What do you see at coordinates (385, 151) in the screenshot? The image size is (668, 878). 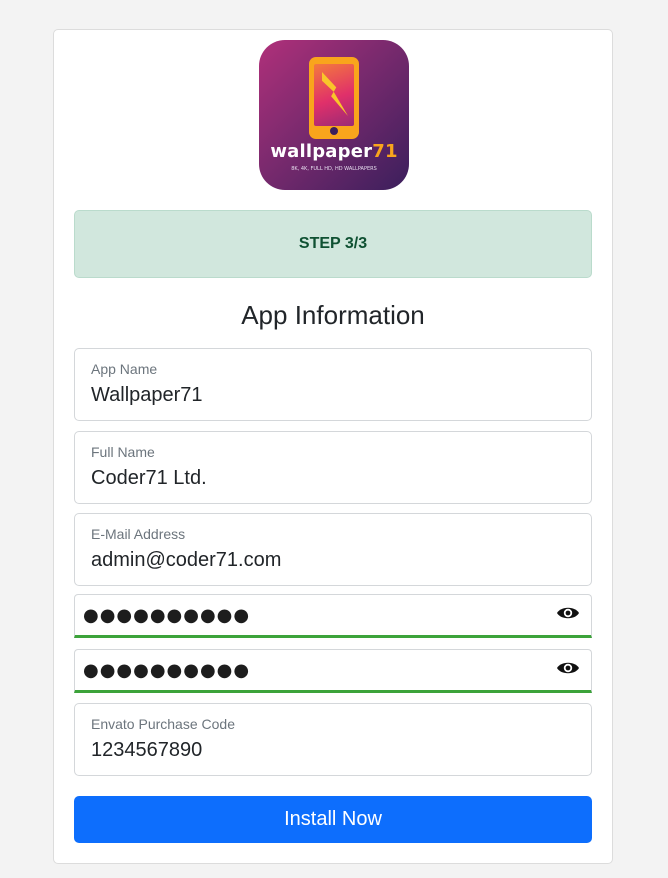 I see `logo-number: 71` at bounding box center [385, 151].